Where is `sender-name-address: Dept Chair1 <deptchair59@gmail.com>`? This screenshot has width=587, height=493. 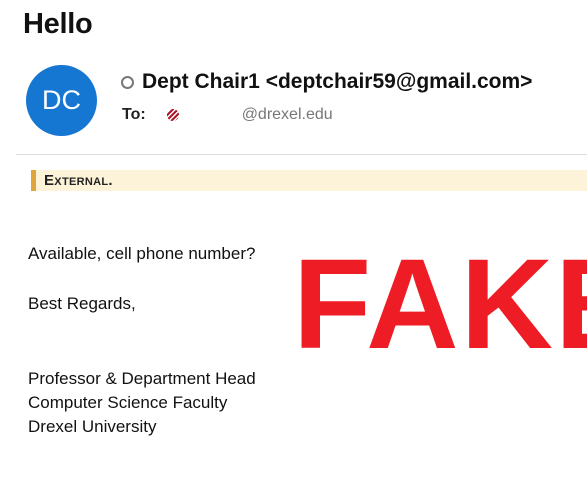 sender-name-address: Dept Chair1 <deptchair59@gmail.com> is located at coordinates (337, 82).